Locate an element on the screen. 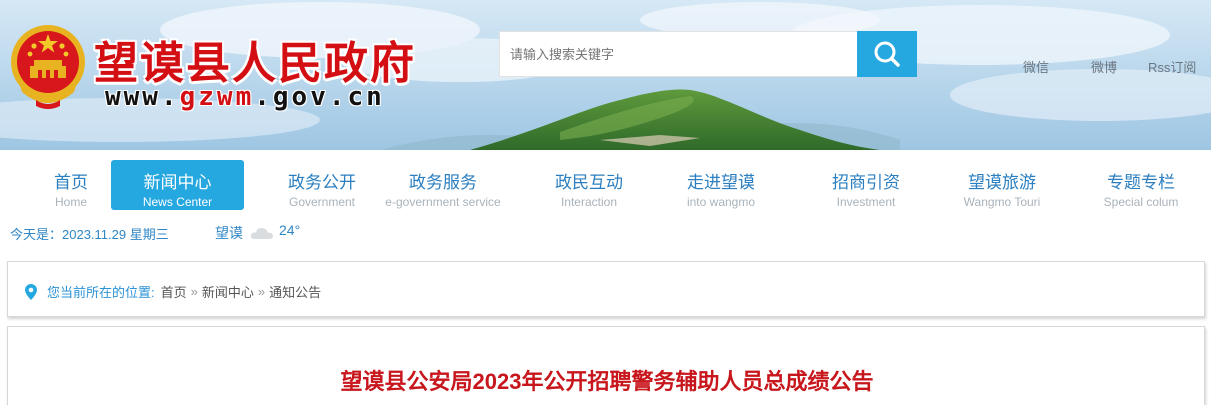 This screenshot has height=405, width=1211. site-url: www.gzwm.gov.cn is located at coordinates (245, 97).